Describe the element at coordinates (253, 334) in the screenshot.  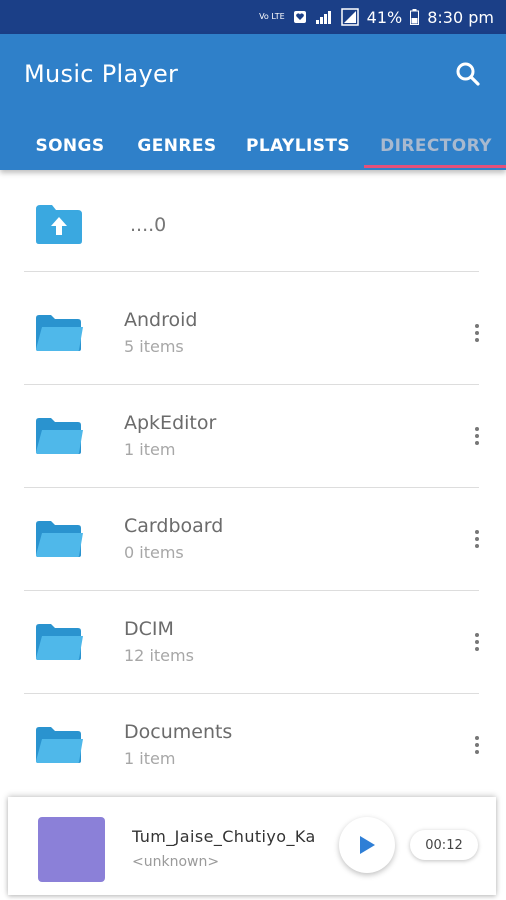
I see `folder-row-android: Android 5 items` at that location.